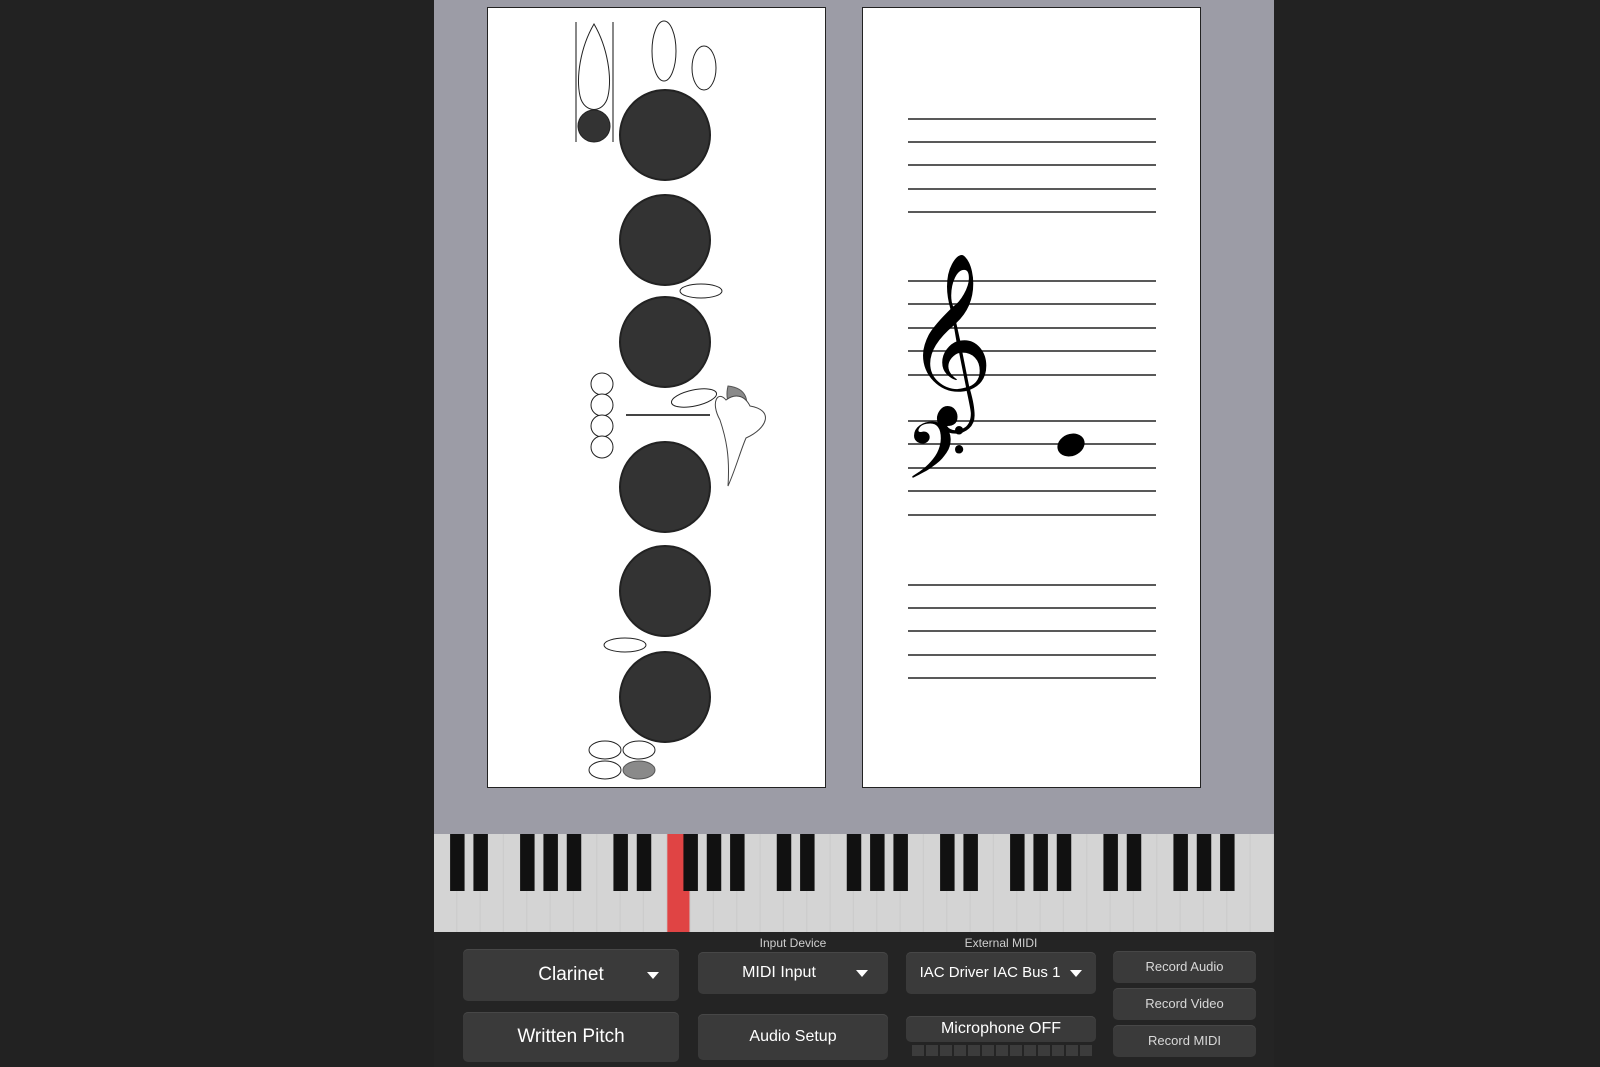 This screenshot has height=1067, width=1600. I want to click on input-device-label: Input Device, so click(793, 943).